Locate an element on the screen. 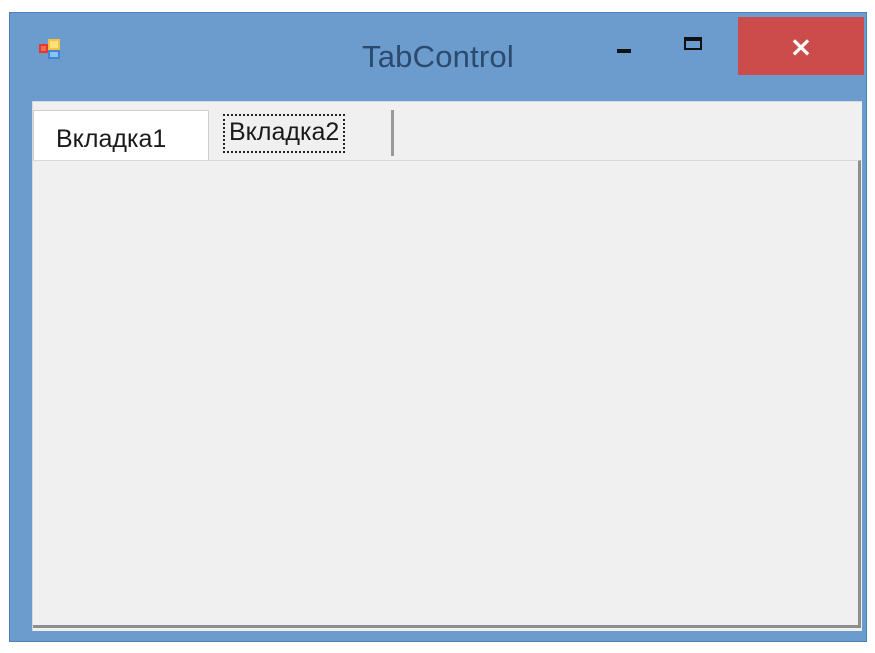 Image resolution: width=875 pixels, height=653 pixels. tab-label-focused: Вкладка2 is located at coordinates (284, 133).